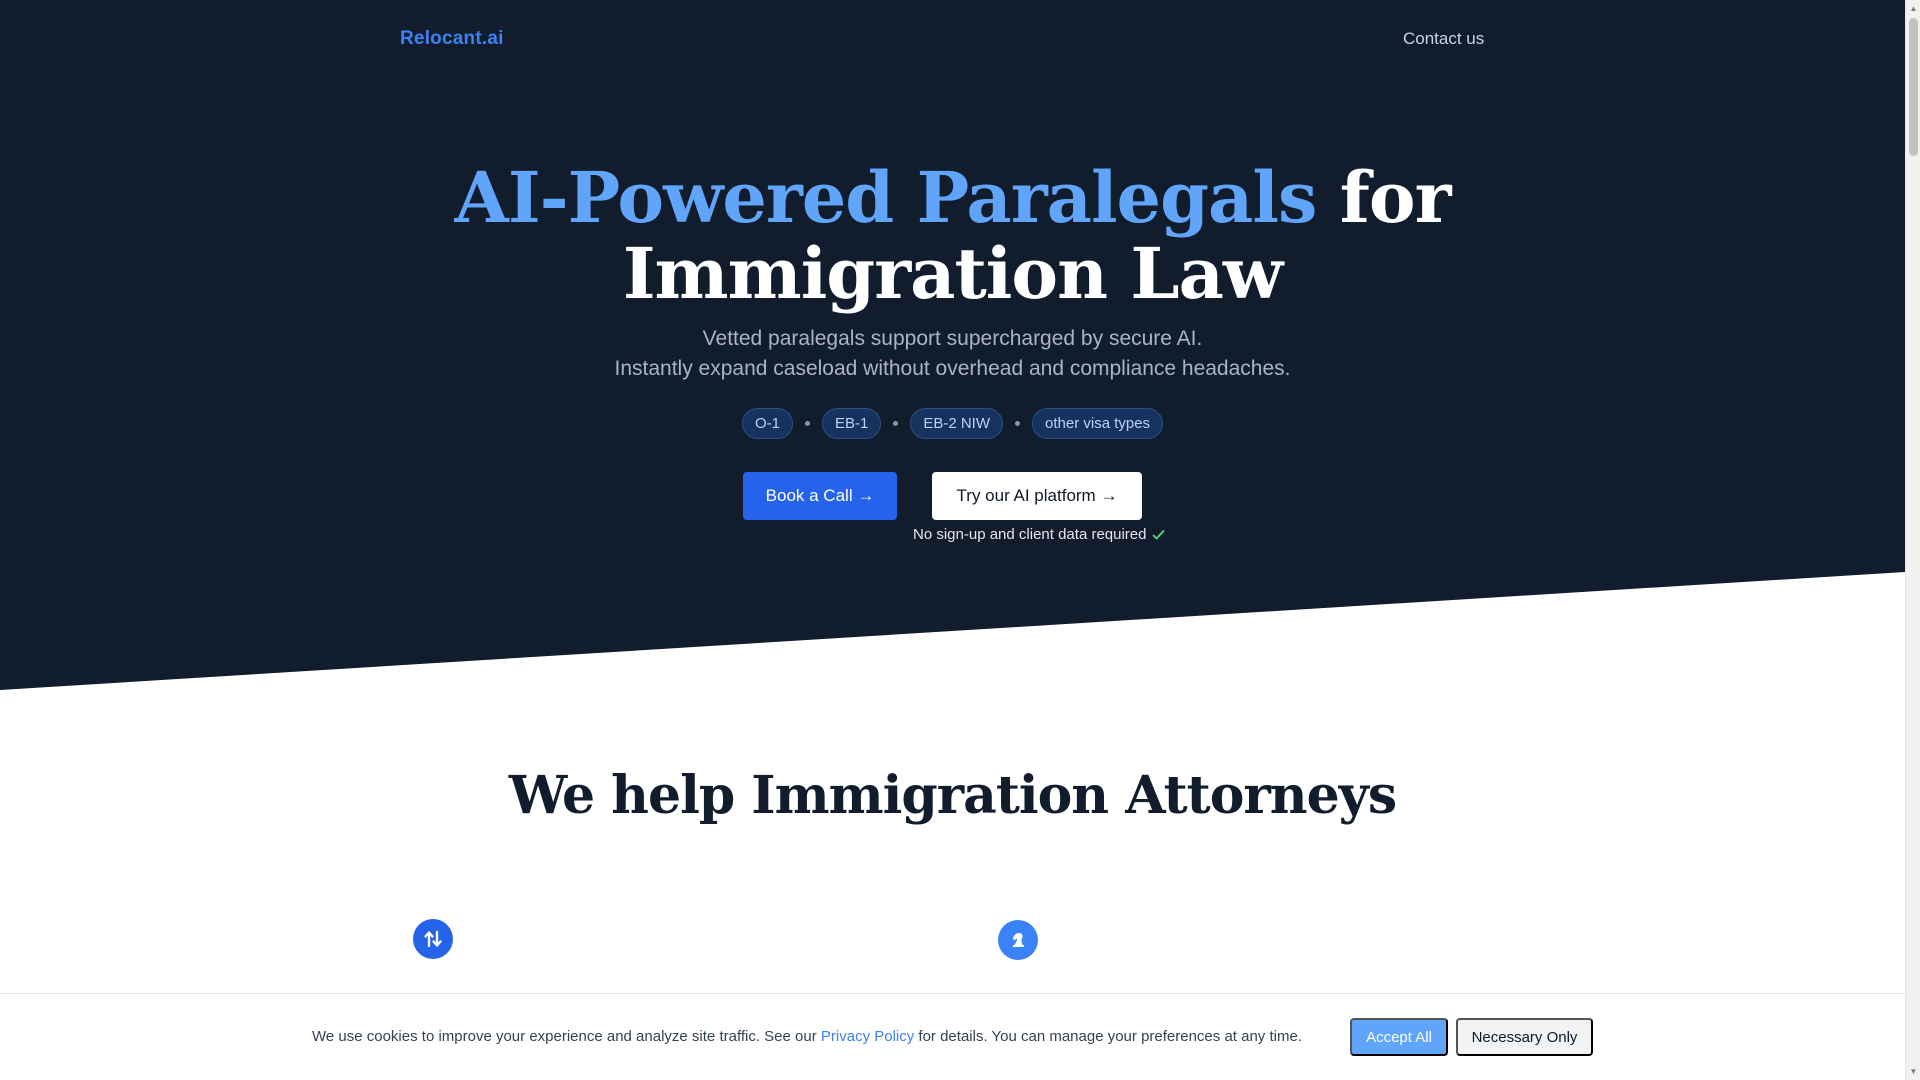  What do you see at coordinates (886, 197) in the screenshot?
I see `hero-title-accent: AI-Powered Paralegals` at bounding box center [886, 197].